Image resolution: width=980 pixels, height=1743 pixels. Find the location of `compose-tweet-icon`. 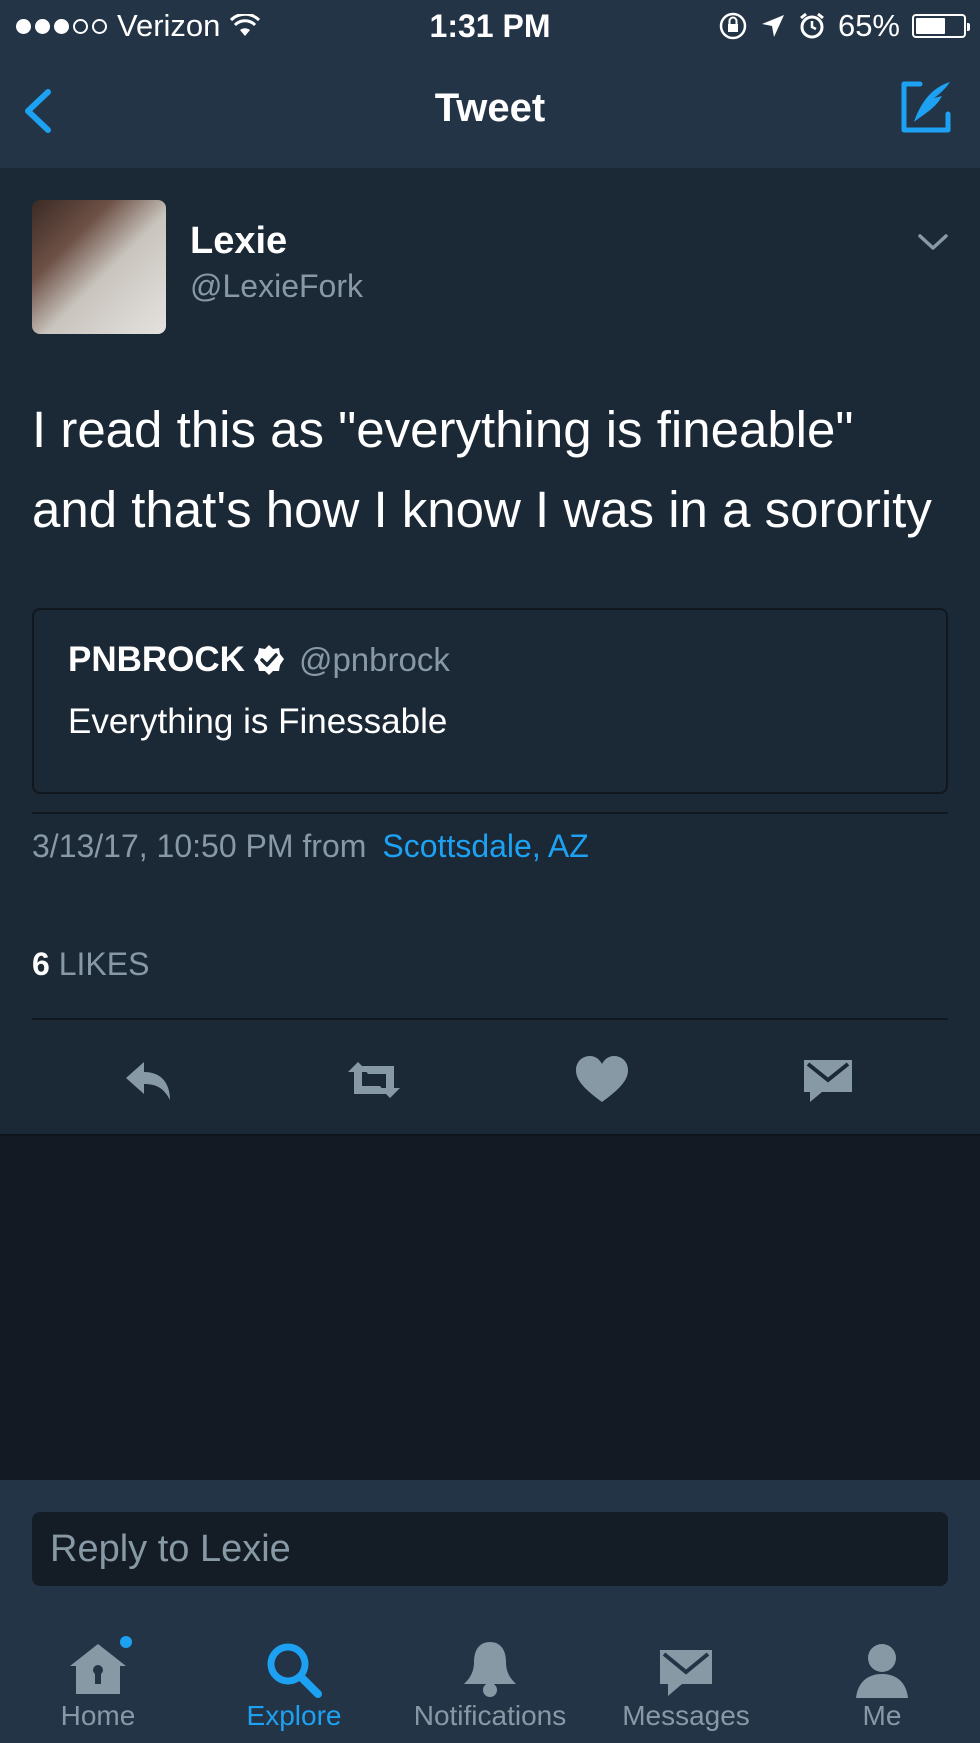

compose-tweet-icon is located at coordinates (926, 107).